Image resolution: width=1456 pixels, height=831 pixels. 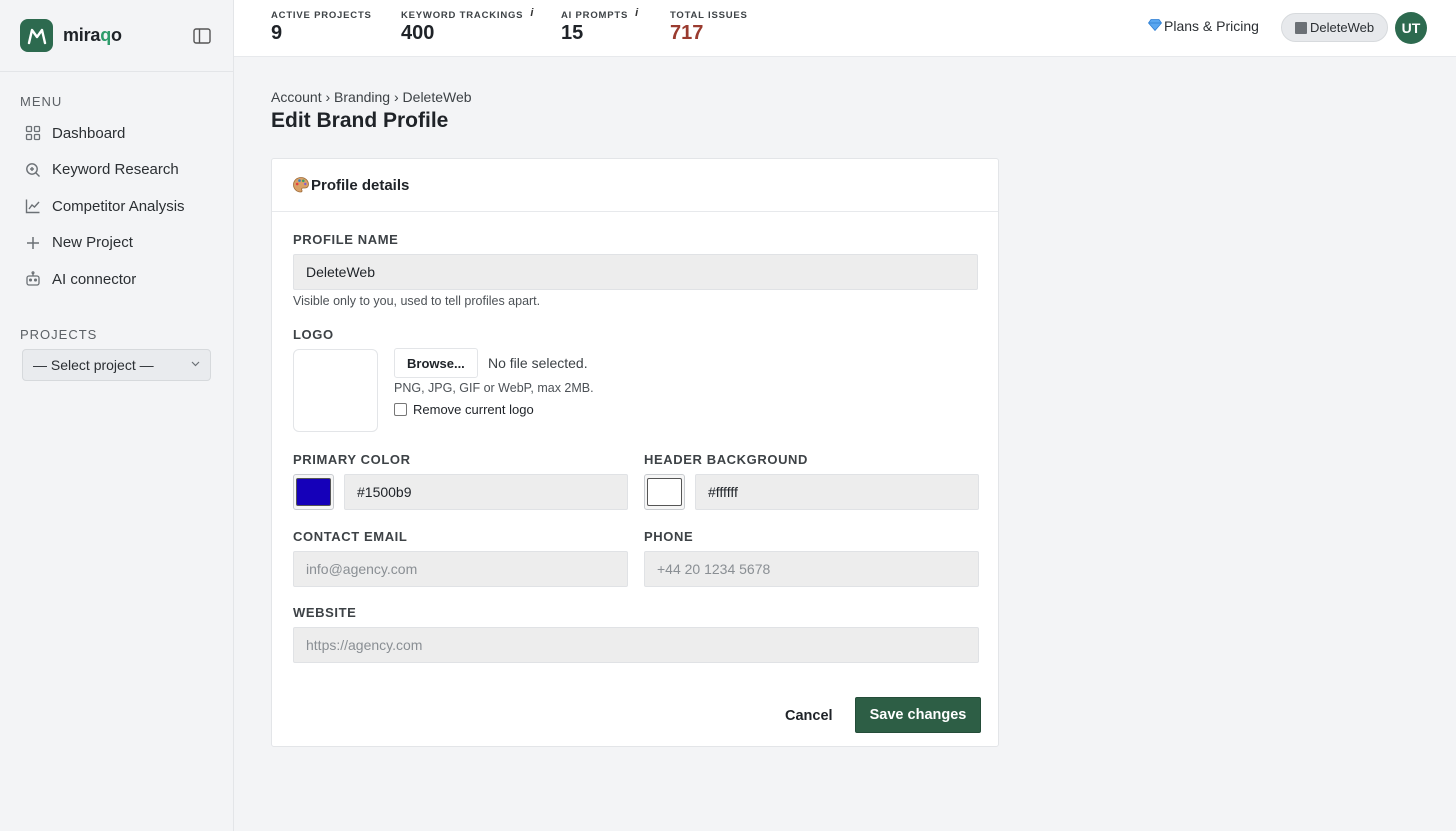 I want to click on sidebar-item-label: New Project, so click(x=92, y=243).